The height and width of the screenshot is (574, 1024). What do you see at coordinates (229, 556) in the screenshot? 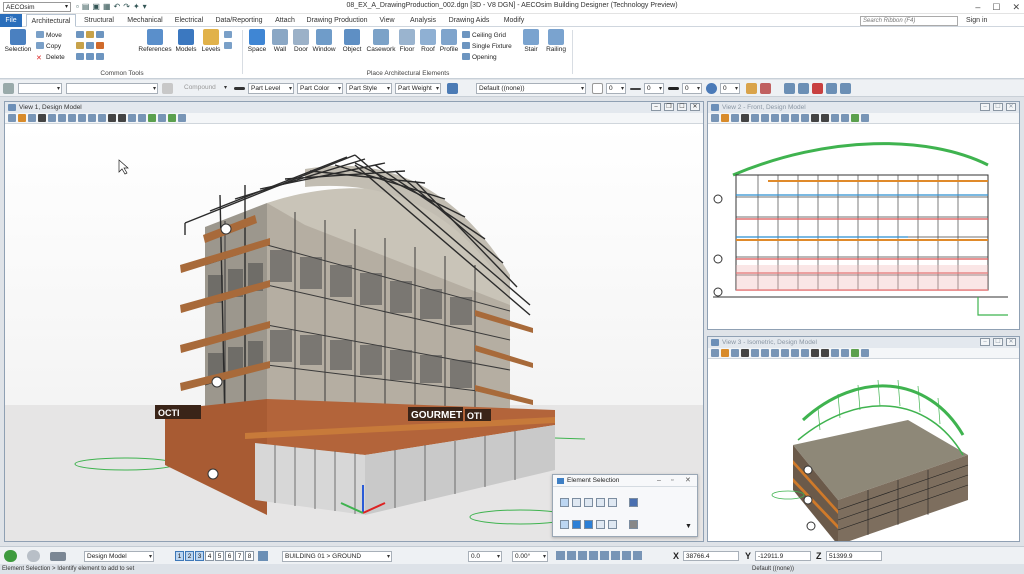
I see `view-toggle-6: 6` at bounding box center [229, 556].